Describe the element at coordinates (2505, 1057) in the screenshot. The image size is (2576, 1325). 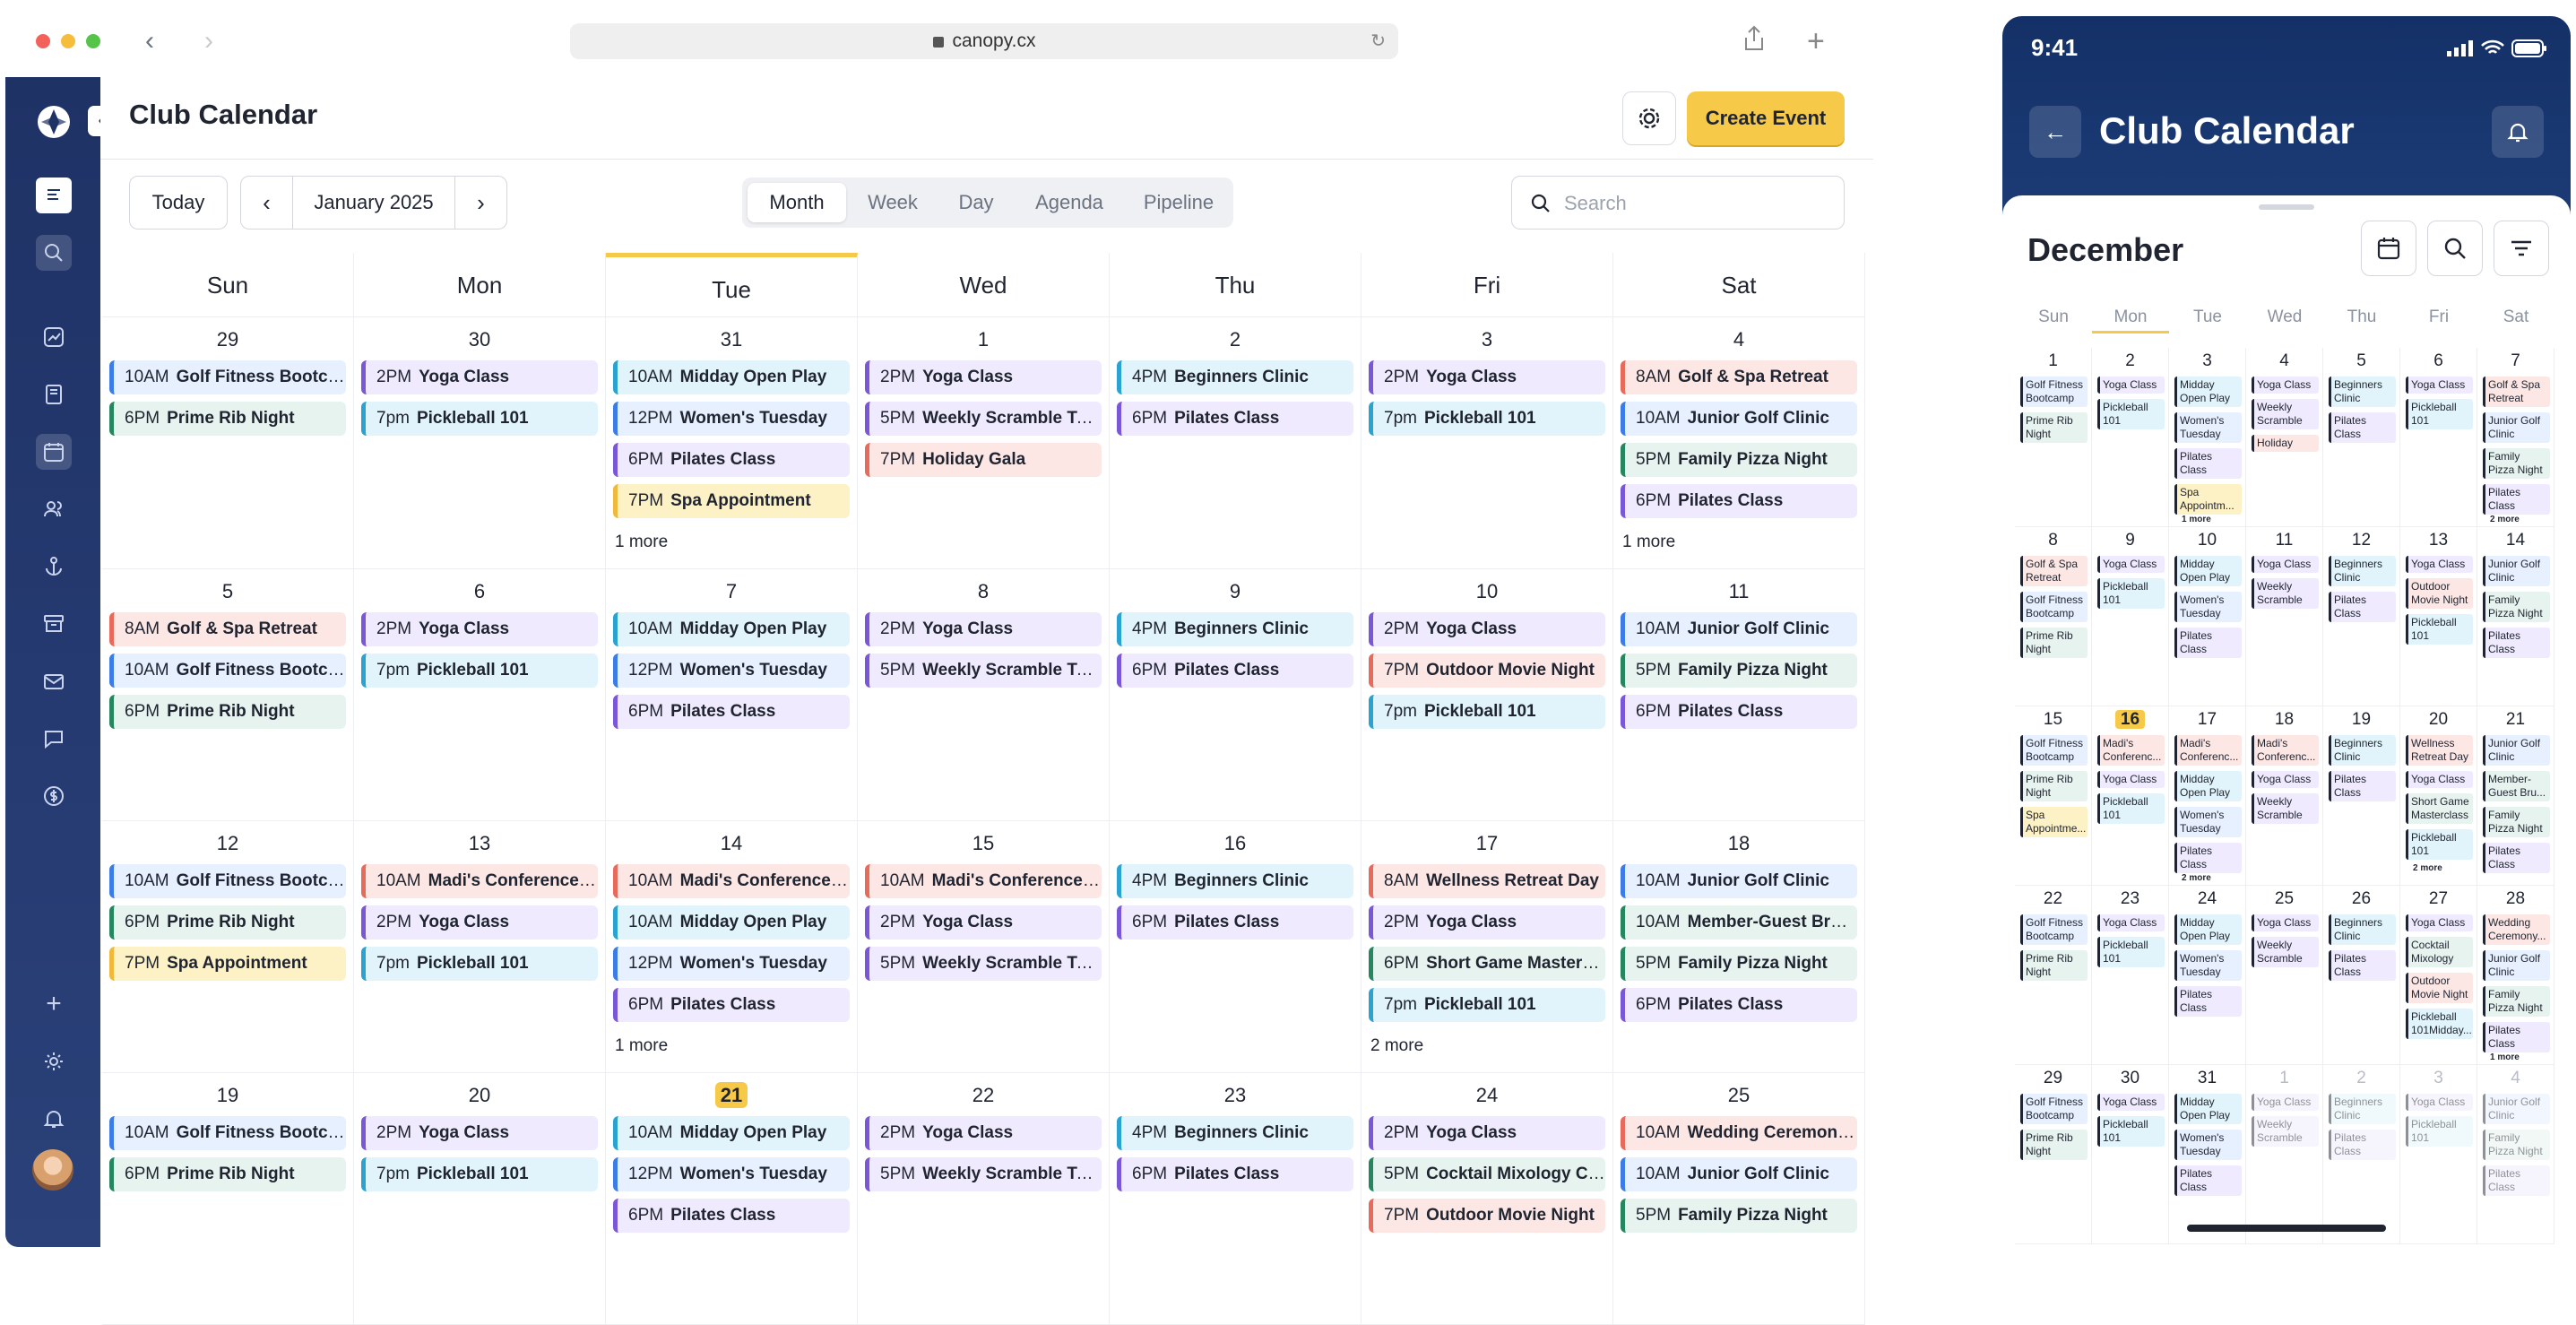
I see `phone-more-events-link: 1 more` at that location.